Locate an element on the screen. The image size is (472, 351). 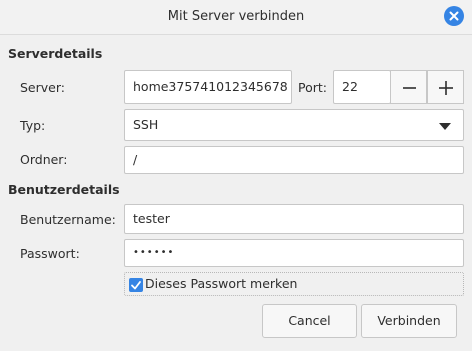
connect-button: Verbinden is located at coordinates (409, 321).